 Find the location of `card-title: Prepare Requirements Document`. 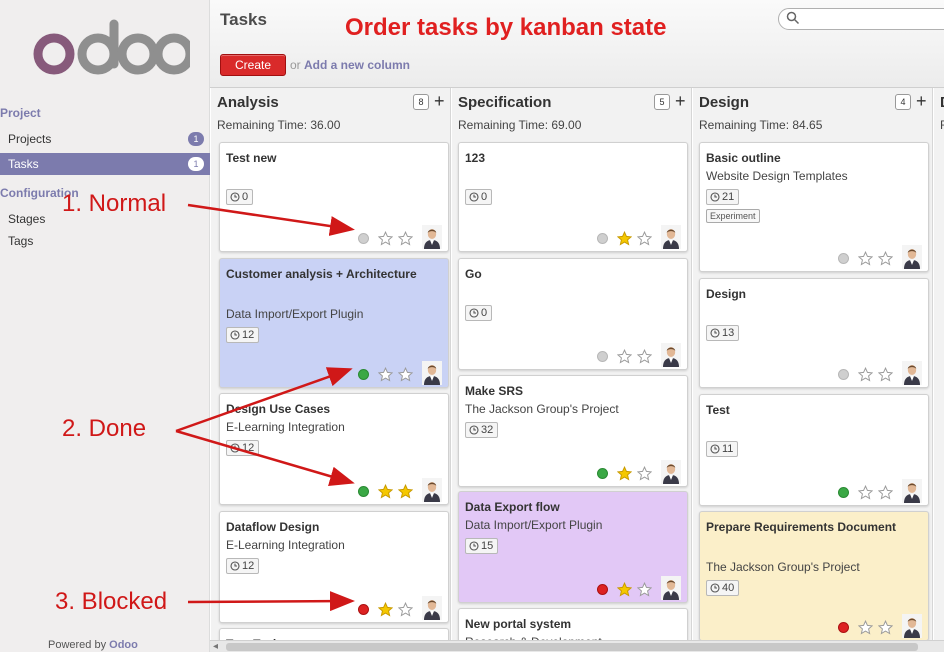

card-title: Prepare Requirements Document is located at coordinates (811, 527).